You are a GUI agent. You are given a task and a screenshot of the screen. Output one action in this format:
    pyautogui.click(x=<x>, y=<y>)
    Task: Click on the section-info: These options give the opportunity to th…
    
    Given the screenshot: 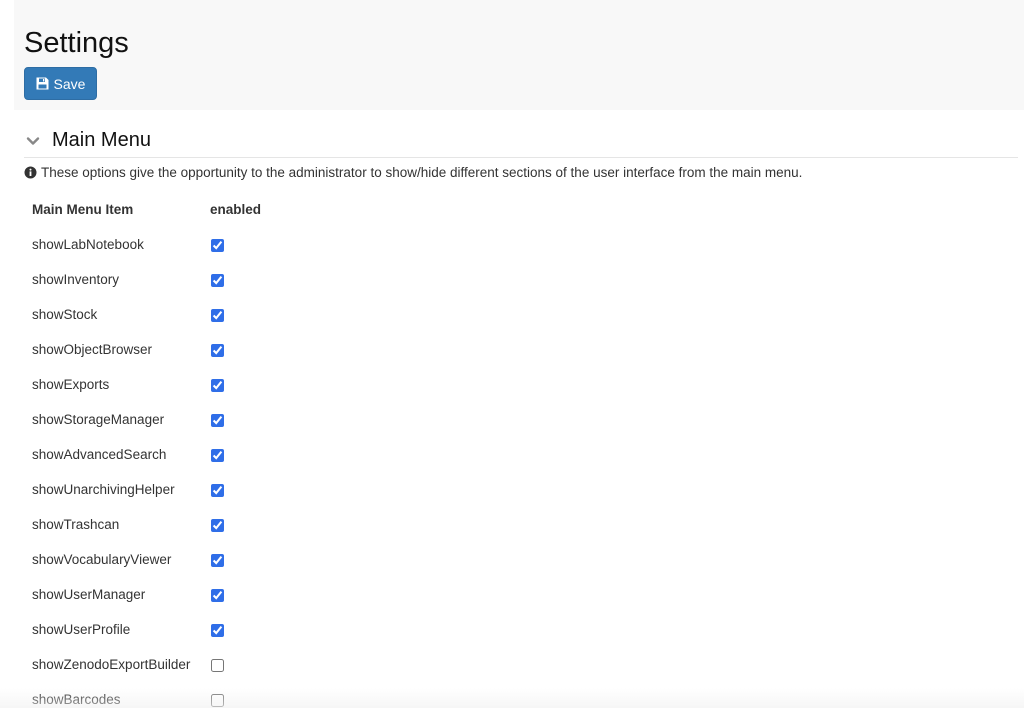 What is the action you would take?
    pyautogui.click(x=413, y=172)
    